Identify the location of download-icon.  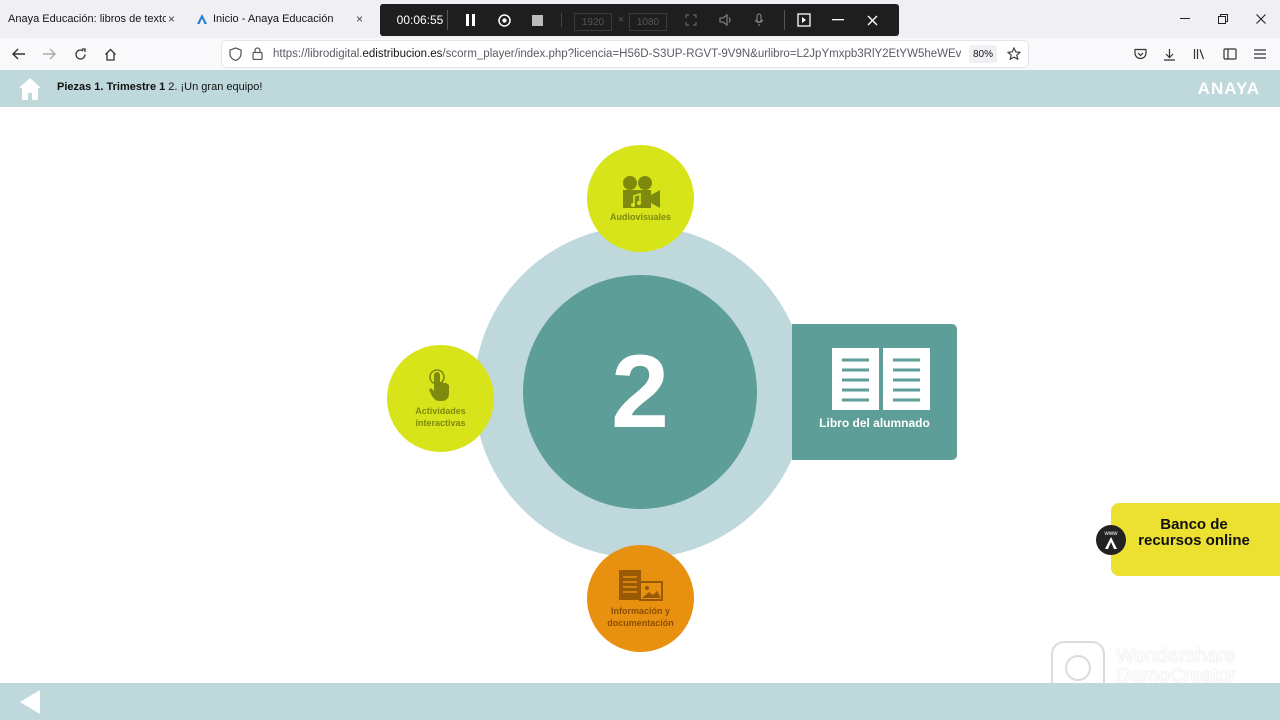
(1169, 54).